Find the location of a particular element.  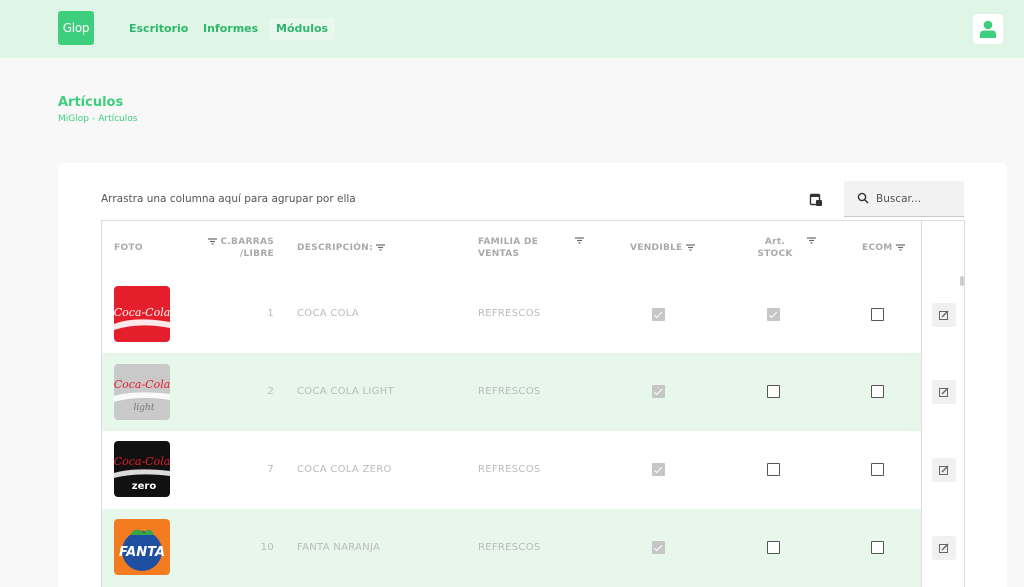

col-label-vendible: VENDIBLE is located at coordinates (656, 248).